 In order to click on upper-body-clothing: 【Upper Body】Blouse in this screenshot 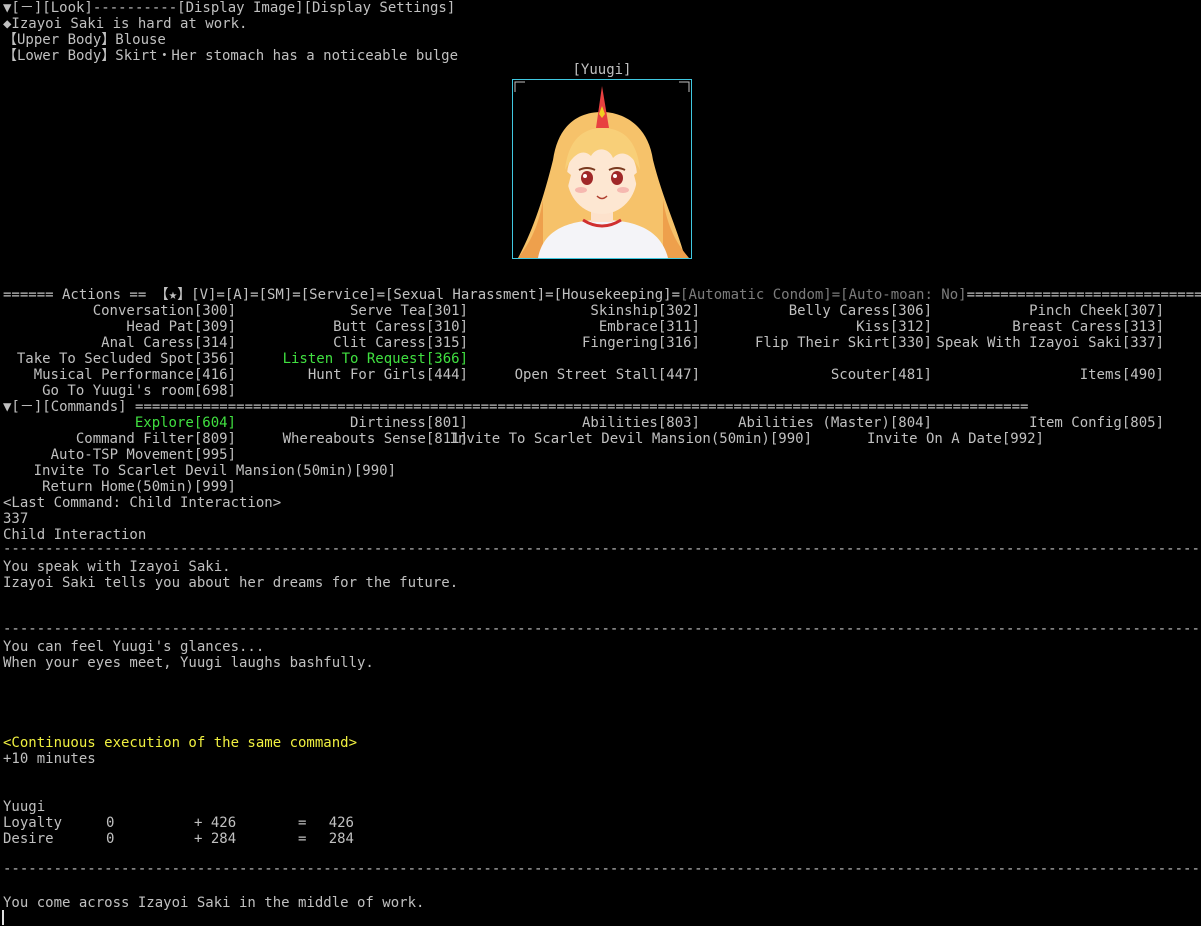, I will do `click(84, 40)`.